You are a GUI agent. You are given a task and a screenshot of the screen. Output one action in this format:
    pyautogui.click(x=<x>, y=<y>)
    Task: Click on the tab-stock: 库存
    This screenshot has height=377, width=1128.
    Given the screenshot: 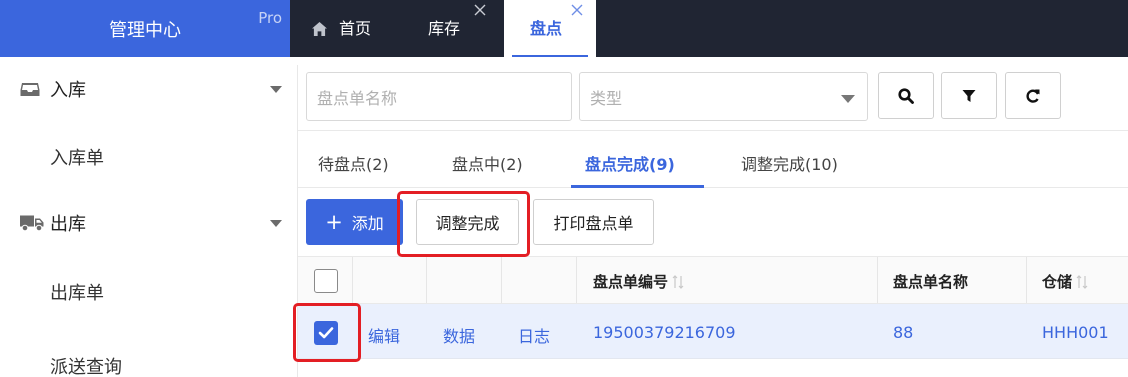 What is the action you would take?
    pyautogui.click(x=444, y=28)
    